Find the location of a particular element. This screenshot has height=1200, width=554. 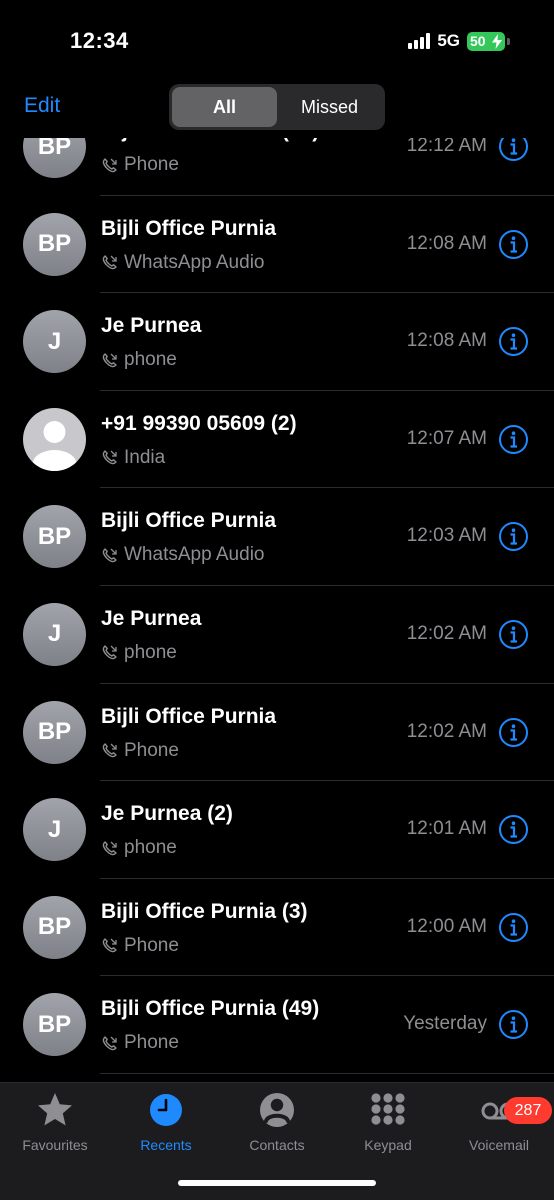

call-row: BP Bijli Office Purnia (49) Phone Yesterday is located at coordinates (277, 1025).